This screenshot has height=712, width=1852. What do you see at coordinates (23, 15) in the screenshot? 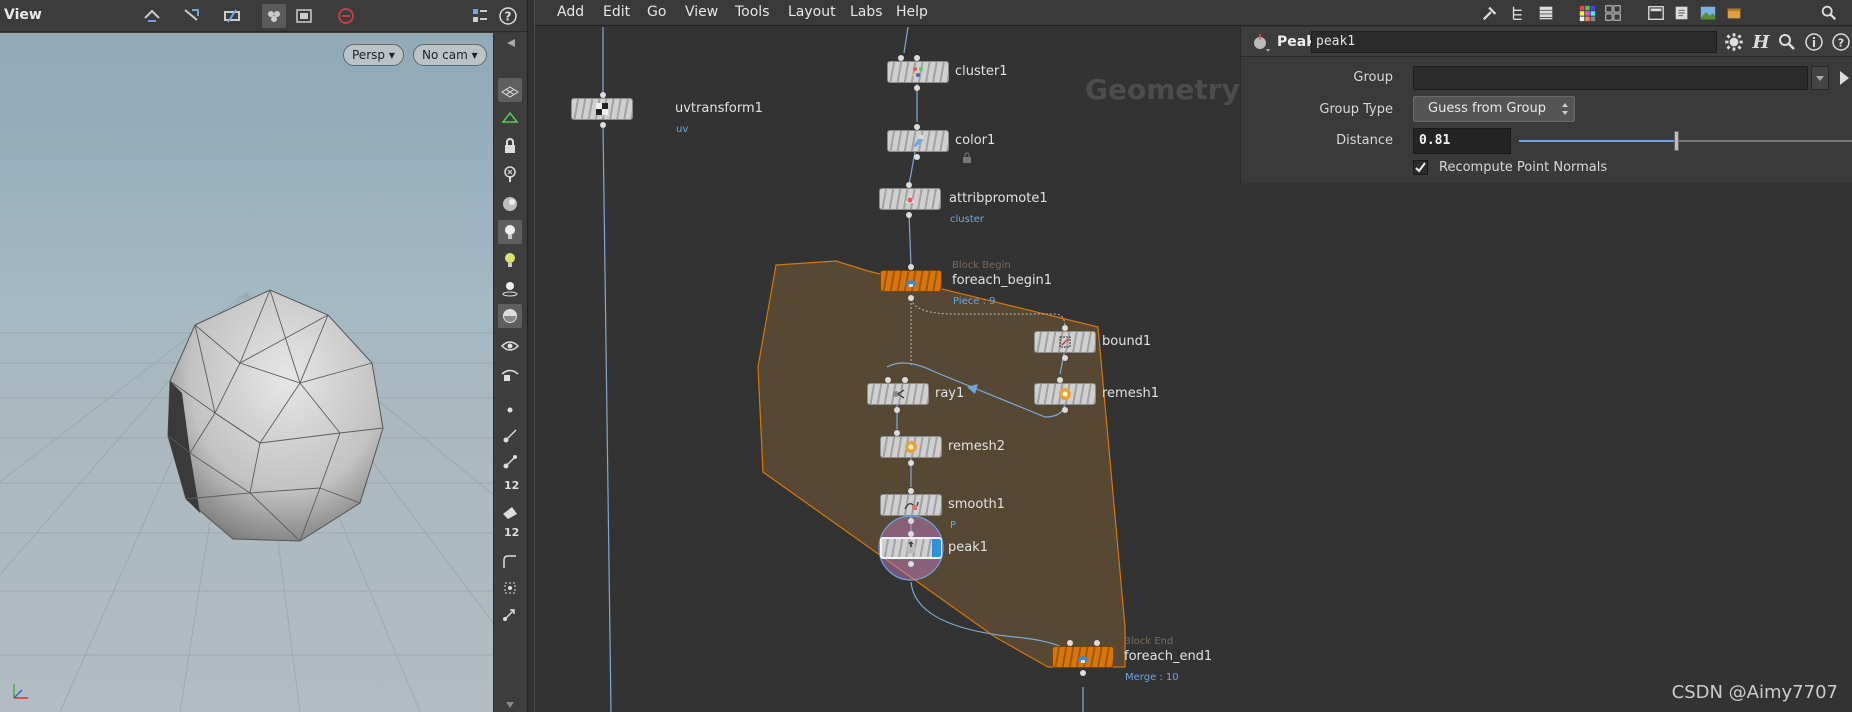
I see `viewport-title: View` at bounding box center [23, 15].